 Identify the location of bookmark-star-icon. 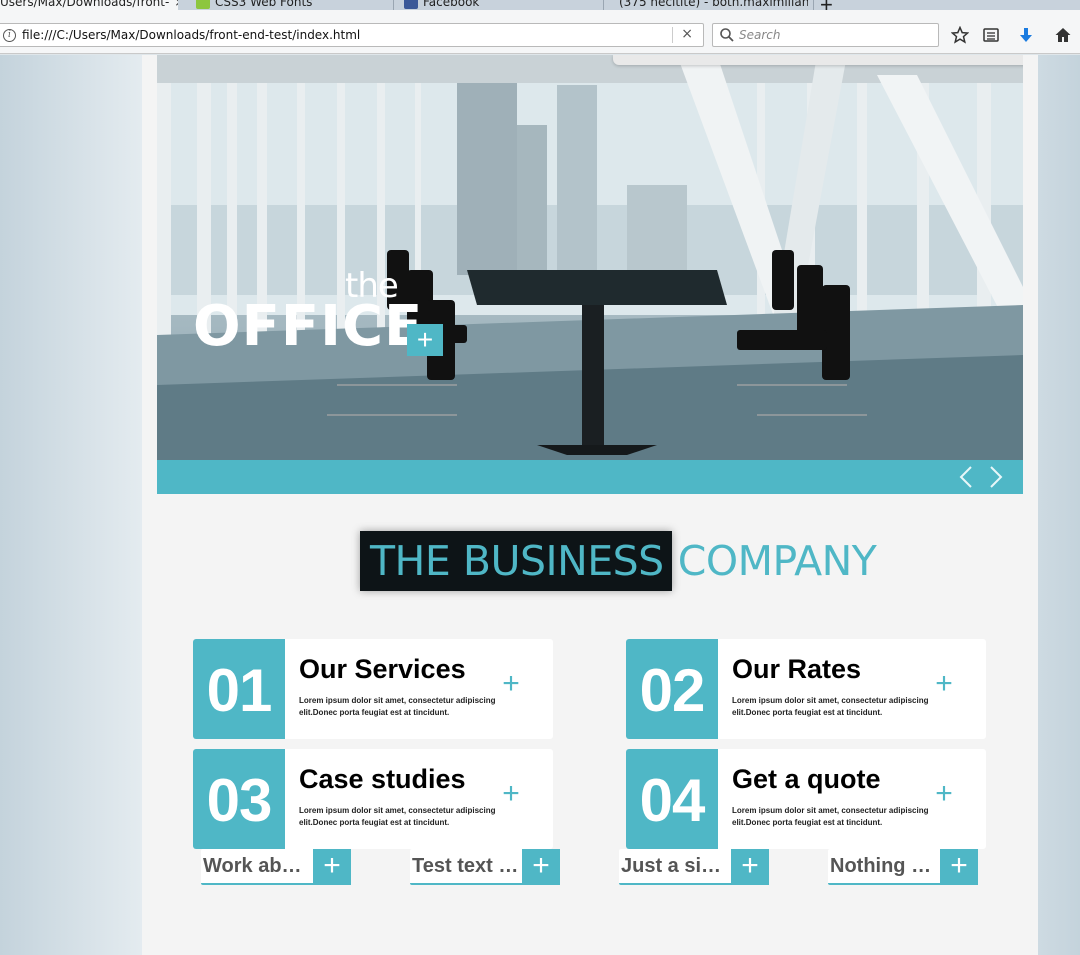
(960, 35).